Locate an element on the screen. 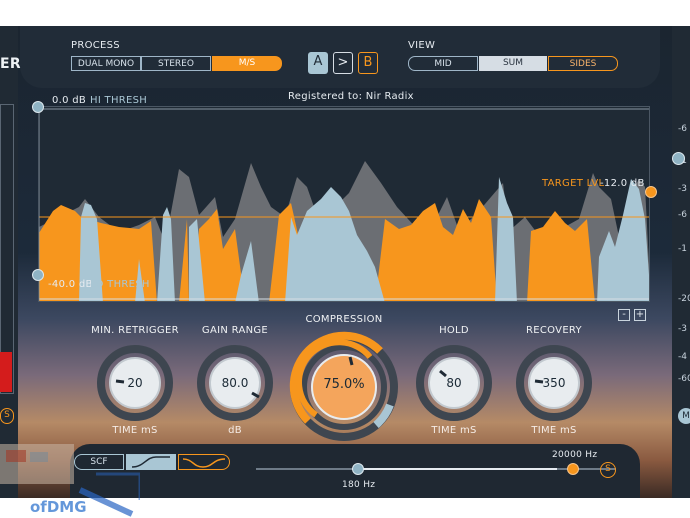  hi-thresh-handle is located at coordinates (38, 107).